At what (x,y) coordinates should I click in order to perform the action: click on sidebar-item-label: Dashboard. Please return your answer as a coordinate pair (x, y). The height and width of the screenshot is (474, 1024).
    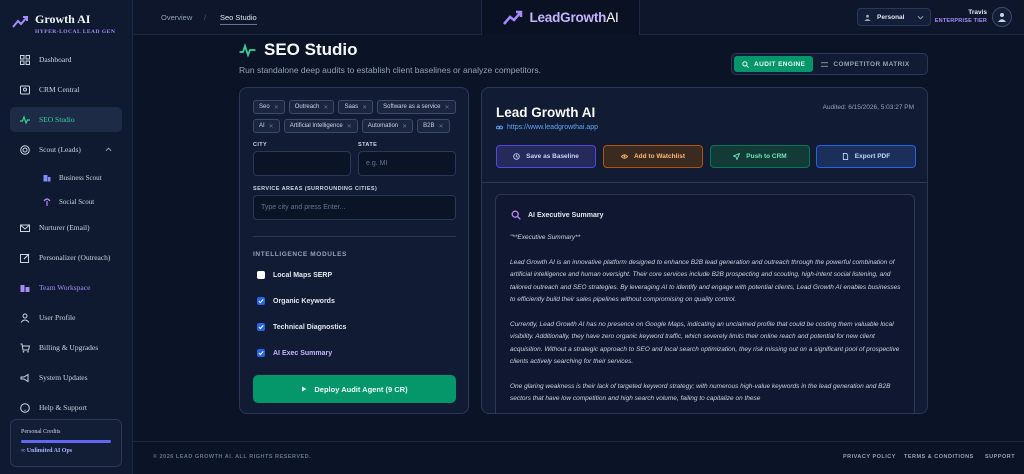
    Looking at the image, I should click on (55, 59).